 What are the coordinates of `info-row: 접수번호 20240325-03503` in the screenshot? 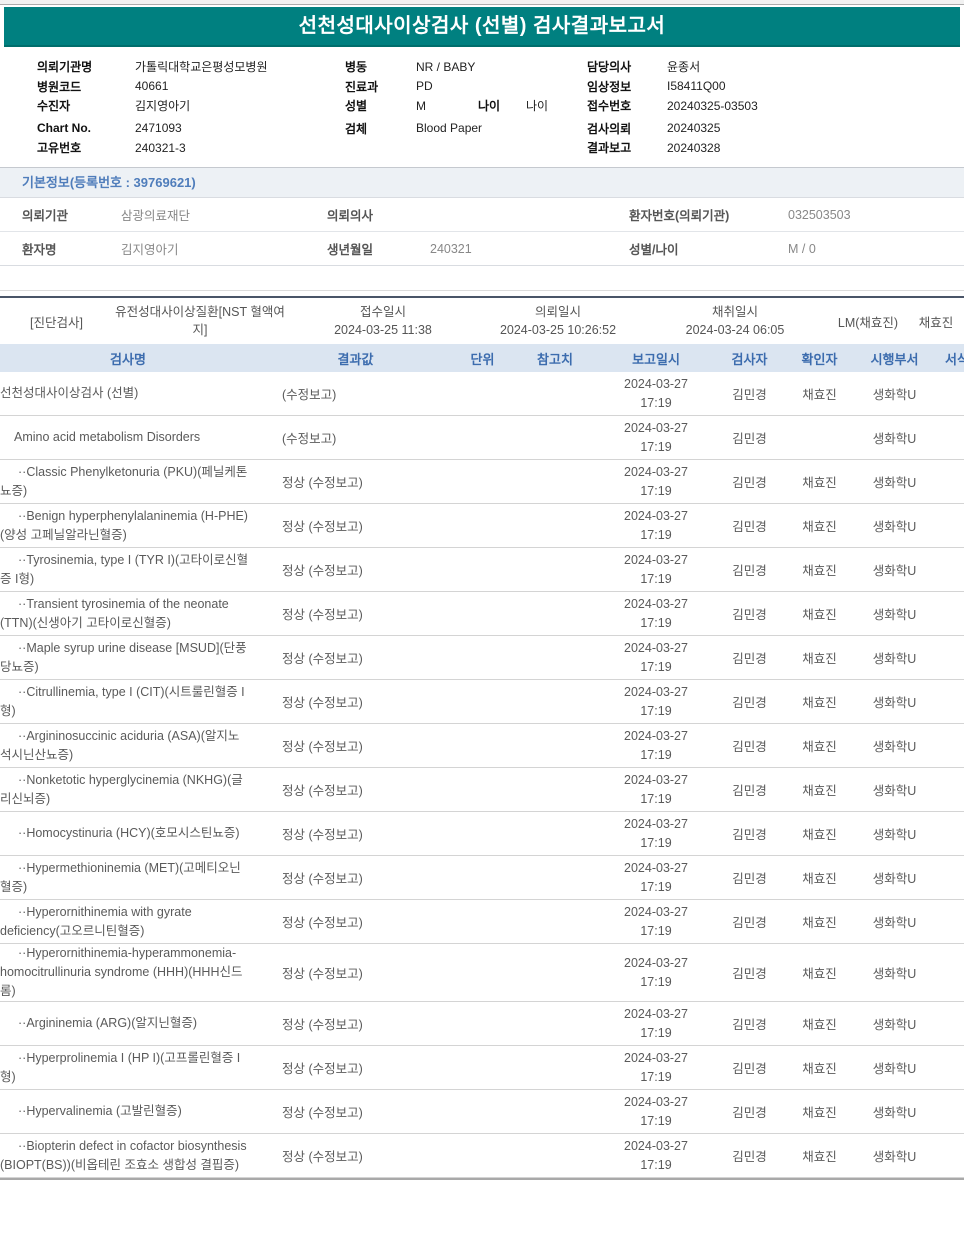 It's located at (672, 106).